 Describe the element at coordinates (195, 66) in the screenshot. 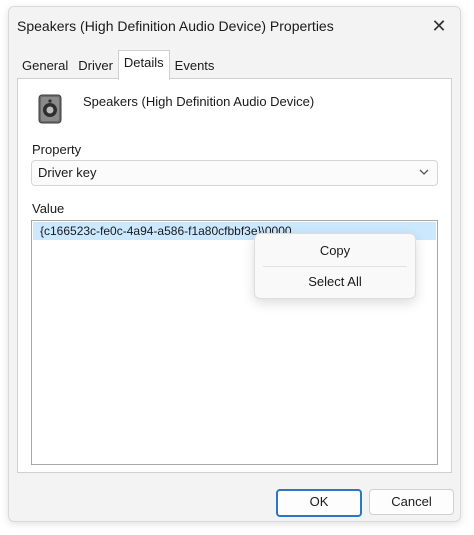

I see `tab-events: Events` at that location.